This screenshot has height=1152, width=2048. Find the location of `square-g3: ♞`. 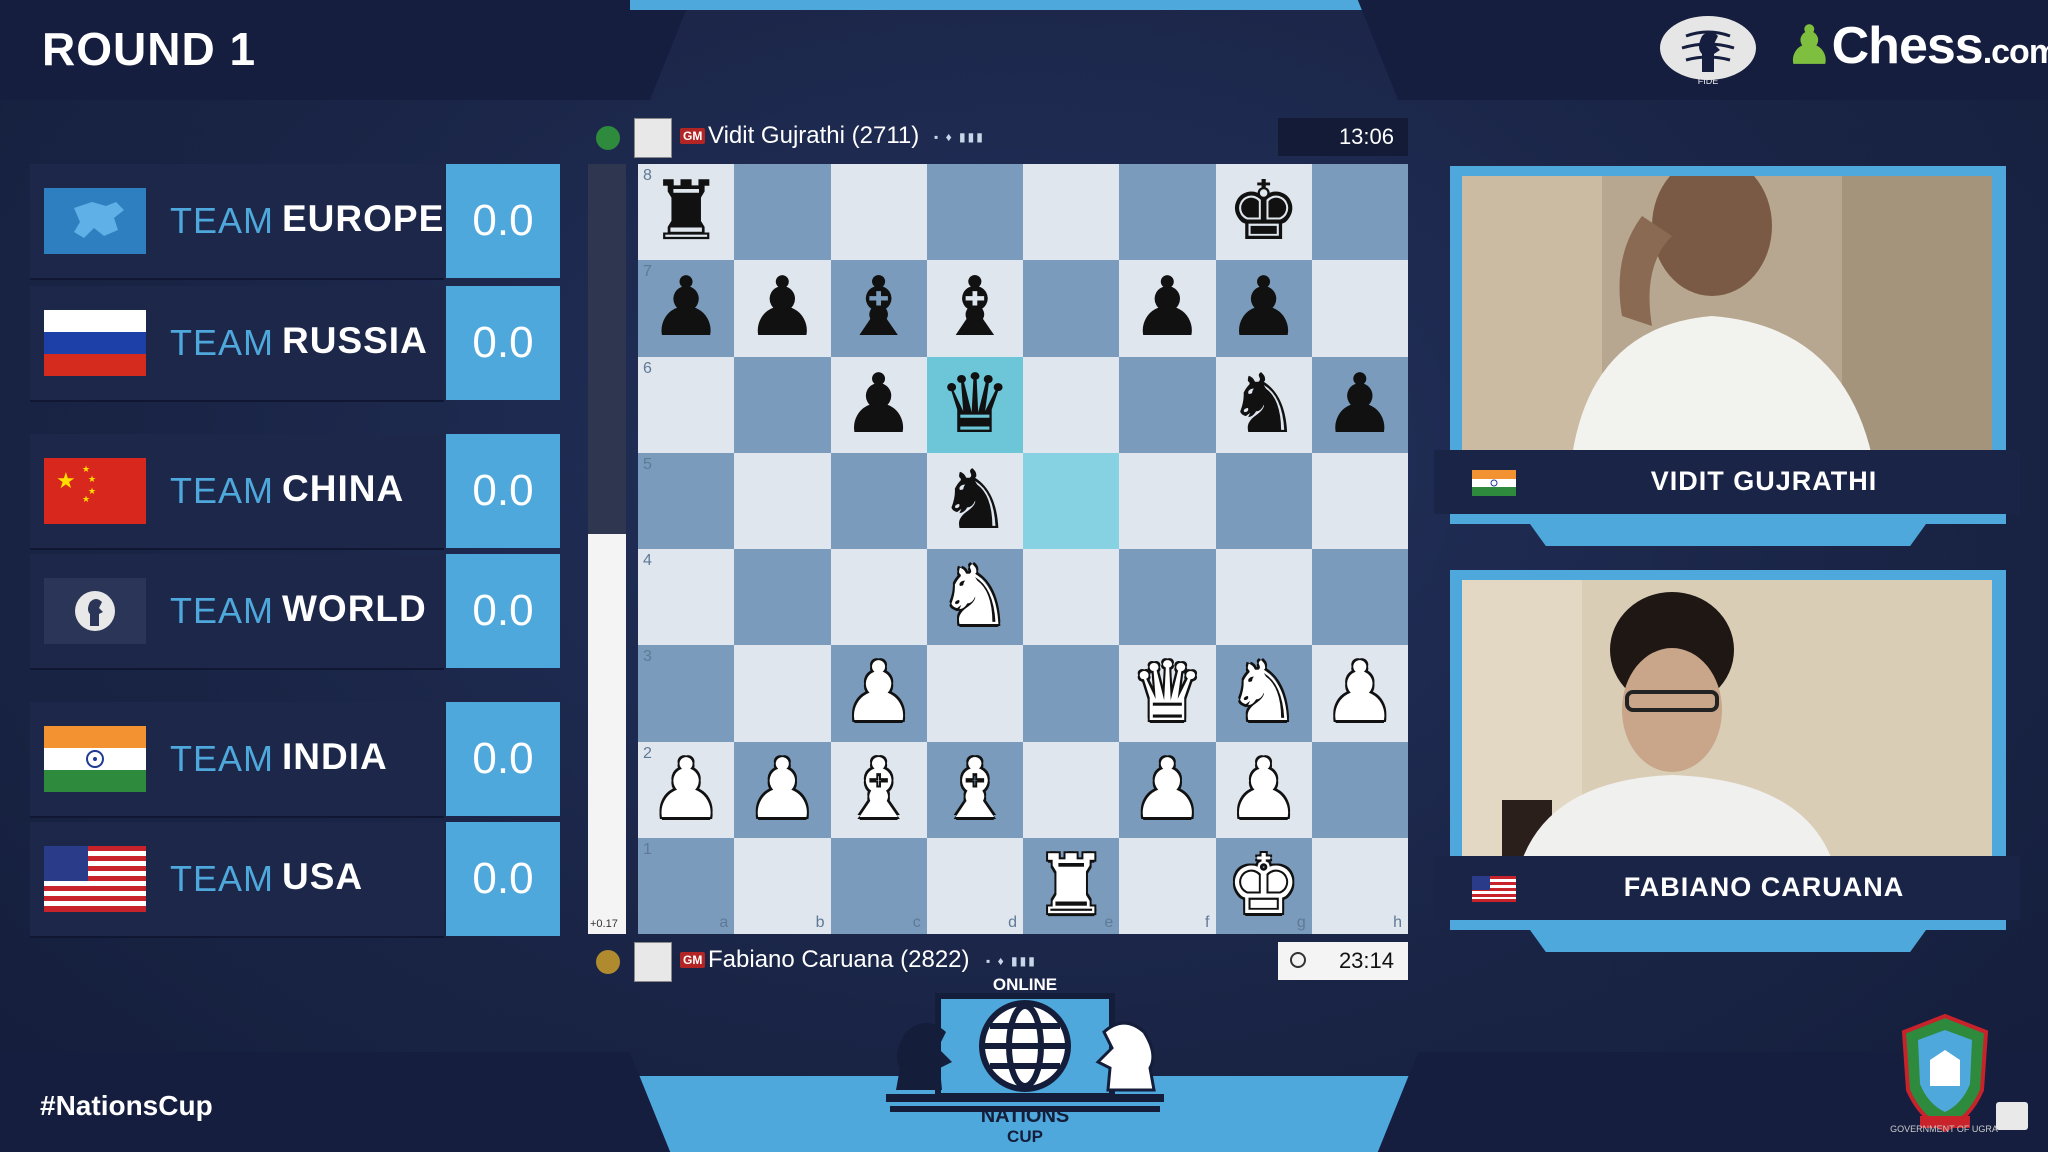

square-g3: ♞ is located at coordinates (1263, 693).